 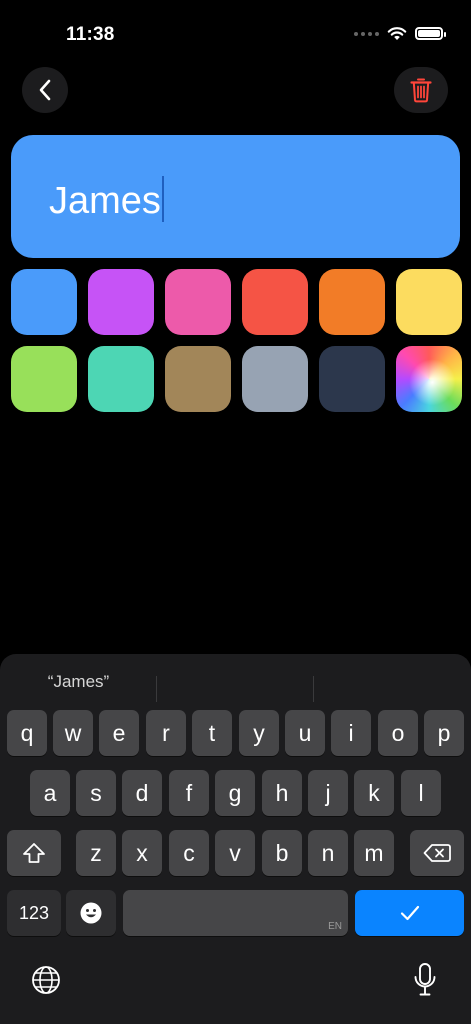 What do you see at coordinates (121, 302) in the screenshot?
I see `color-swatch-purple` at bounding box center [121, 302].